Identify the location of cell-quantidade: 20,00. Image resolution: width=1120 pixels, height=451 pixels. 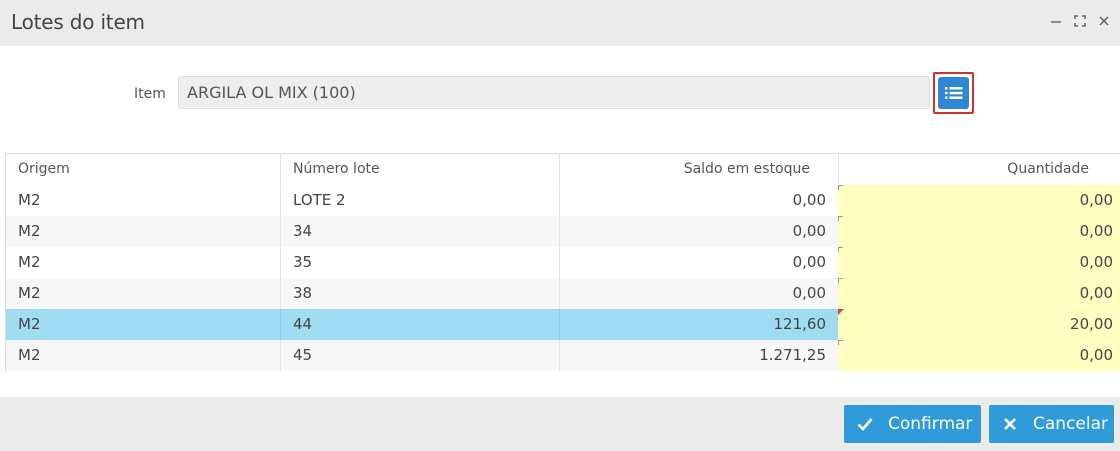
(979, 324).